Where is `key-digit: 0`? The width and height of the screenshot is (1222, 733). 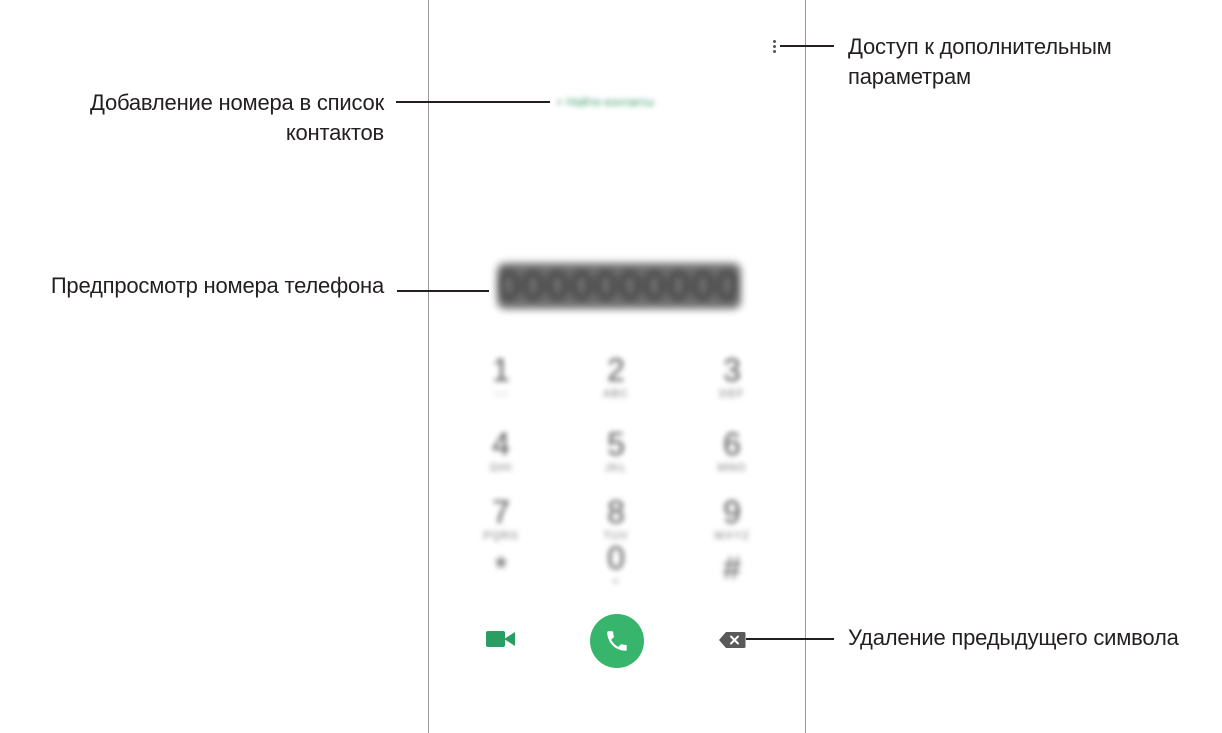 key-digit: 0 is located at coordinates (616, 558).